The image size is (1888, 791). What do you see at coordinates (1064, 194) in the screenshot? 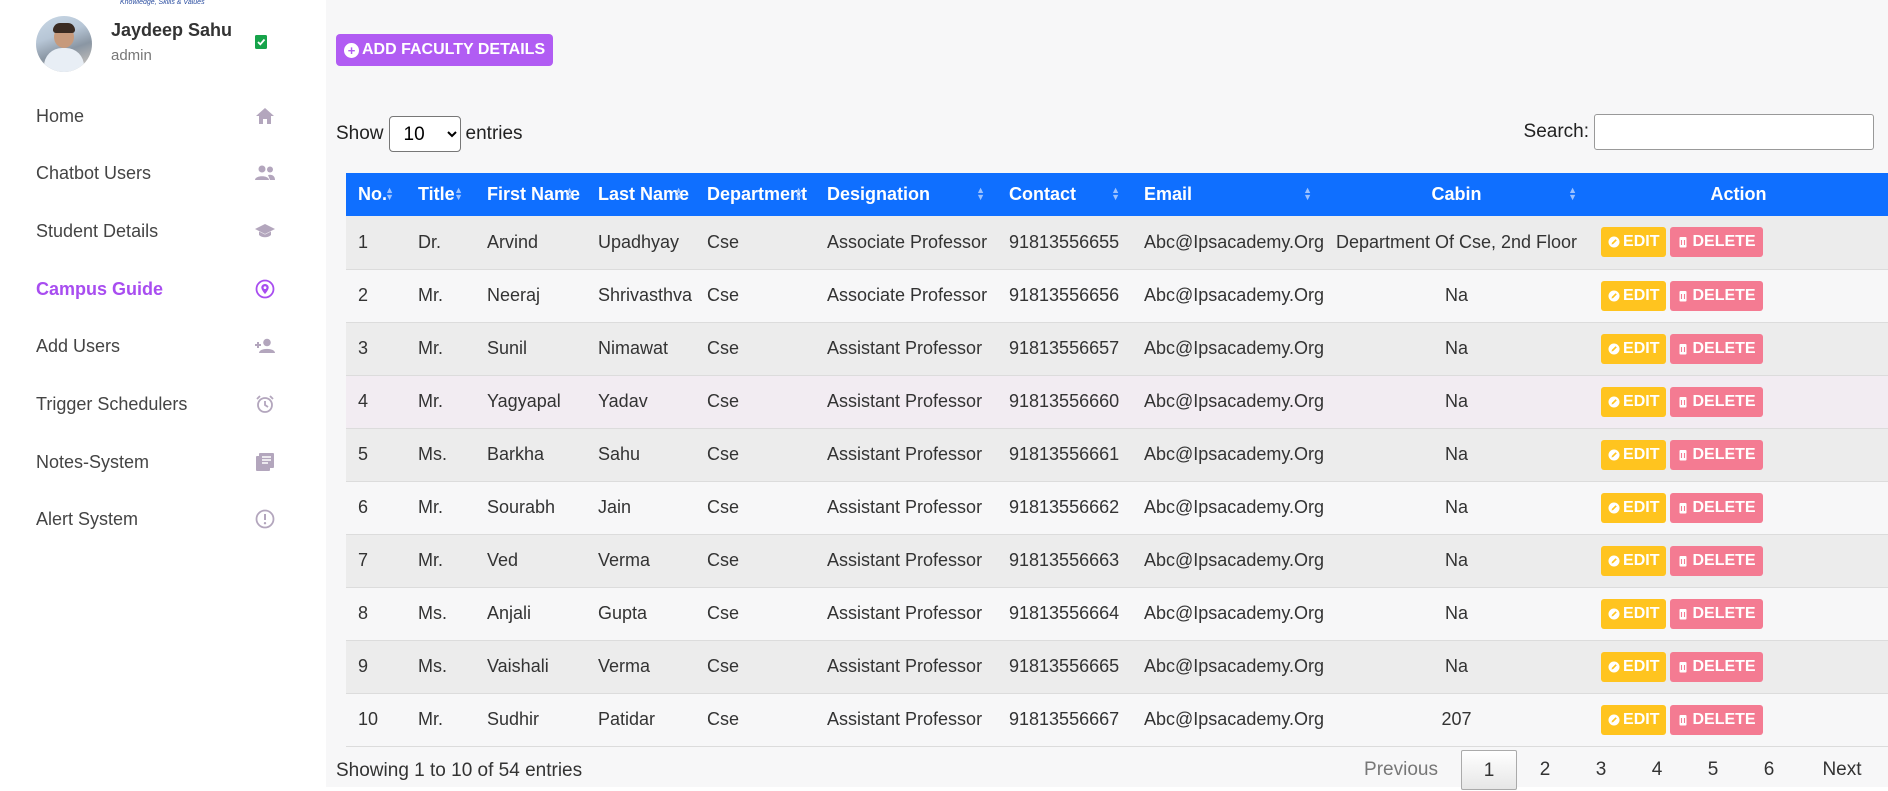
I see `col-header-contact: Contact ▲ ▼` at bounding box center [1064, 194].